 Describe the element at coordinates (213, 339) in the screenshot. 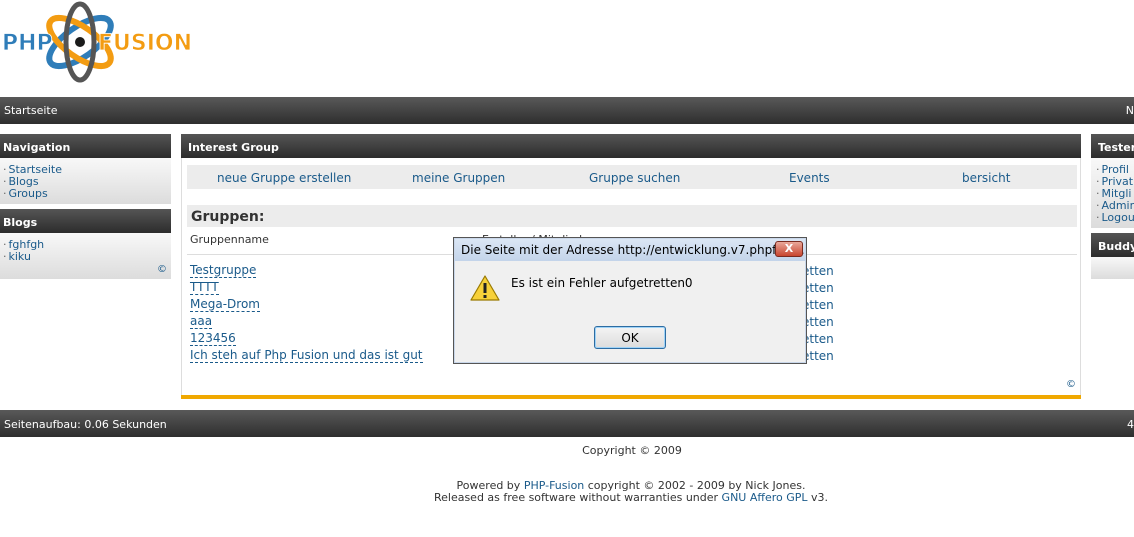

I see `group-link-row: 123456` at that location.